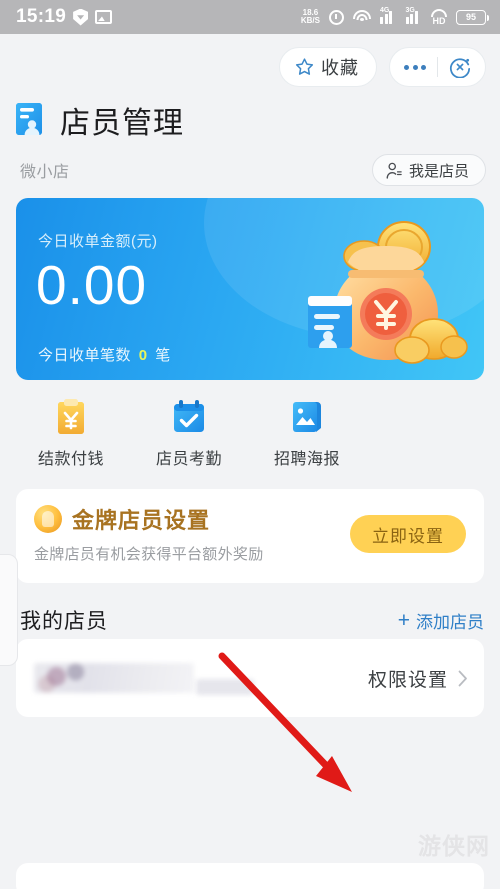 The width and height of the screenshot is (500, 889). Describe the element at coordinates (225, 687) in the screenshot. I see `clerk-subinfo-masked` at that location.